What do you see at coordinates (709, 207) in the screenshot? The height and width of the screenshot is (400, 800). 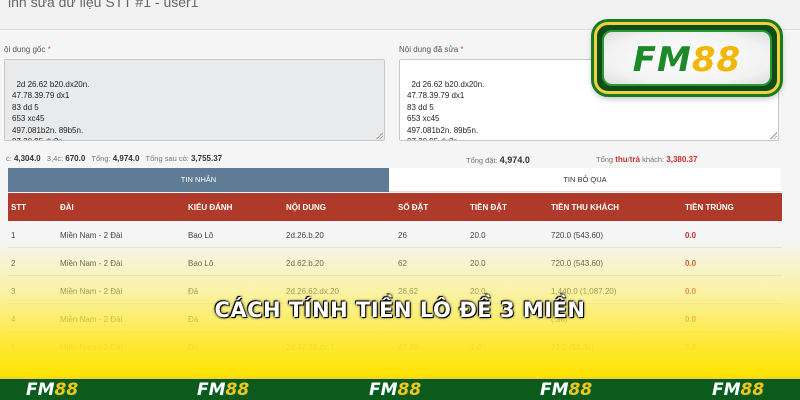 I see `col-winnings: TIỀN TRÚNG` at bounding box center [709, 207].